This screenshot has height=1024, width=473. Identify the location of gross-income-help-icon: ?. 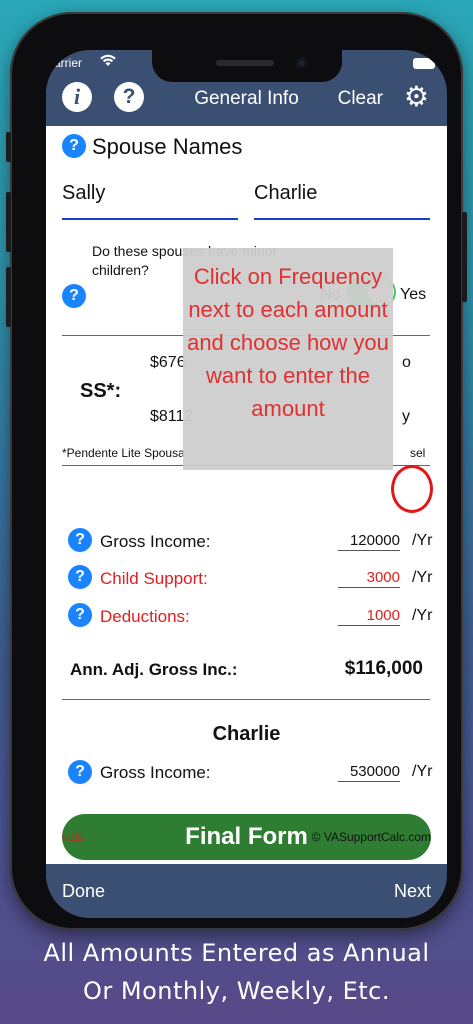
(80, 540).